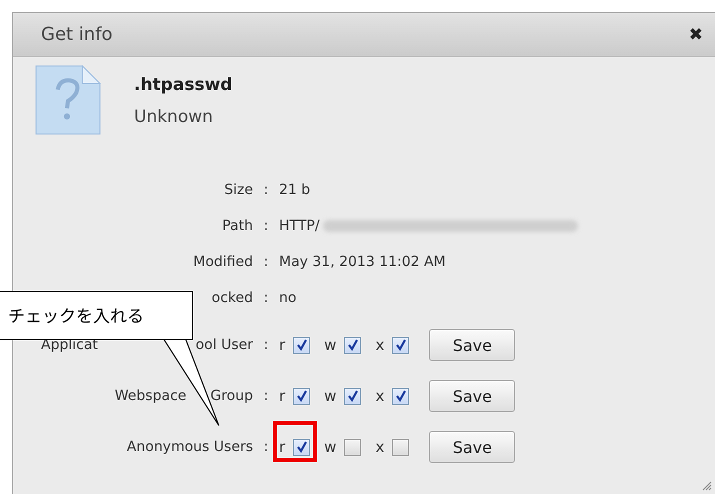 The height and width of the screenshot is (494, 715). Describe the element at coordinates (237, 226) in the screenshot. I see `field-label: Path` at that location.